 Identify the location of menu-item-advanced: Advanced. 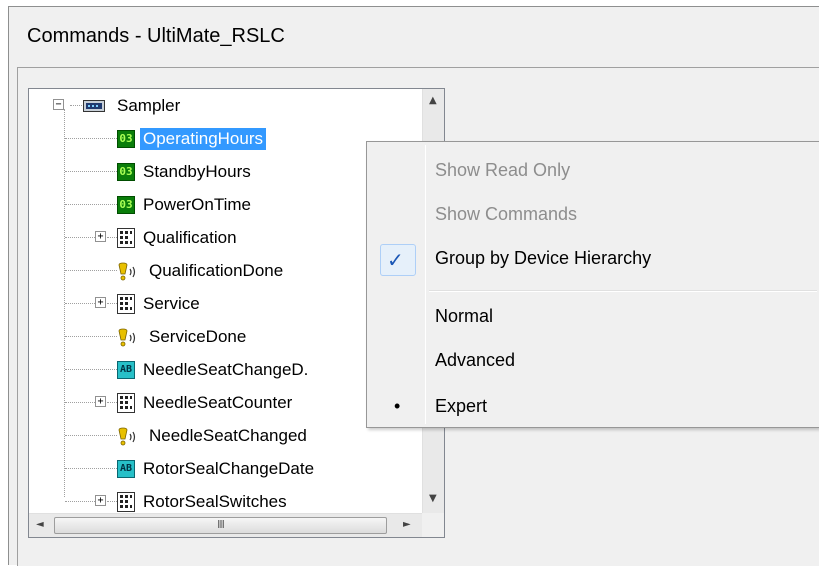
(594, 362).